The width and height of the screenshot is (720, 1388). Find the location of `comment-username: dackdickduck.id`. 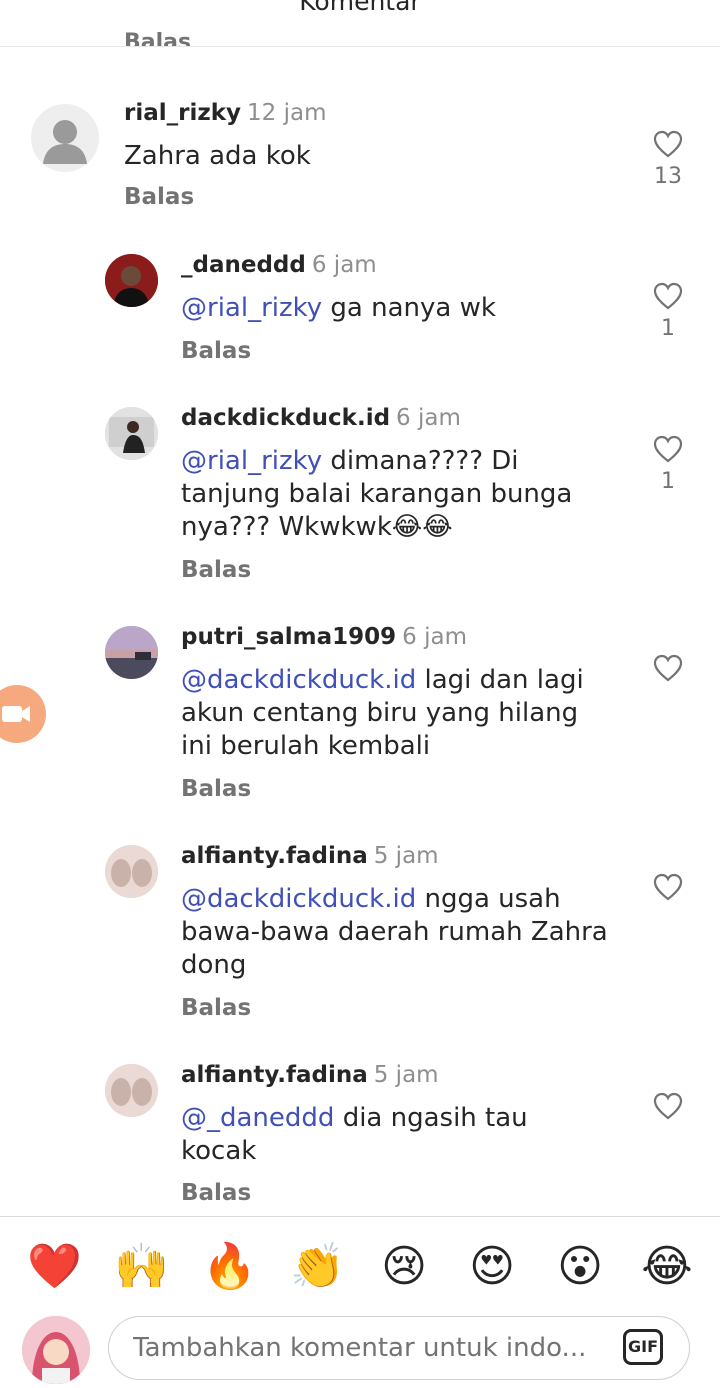

comment-username: dackdickduck.id is located at coordinates (285, 418).